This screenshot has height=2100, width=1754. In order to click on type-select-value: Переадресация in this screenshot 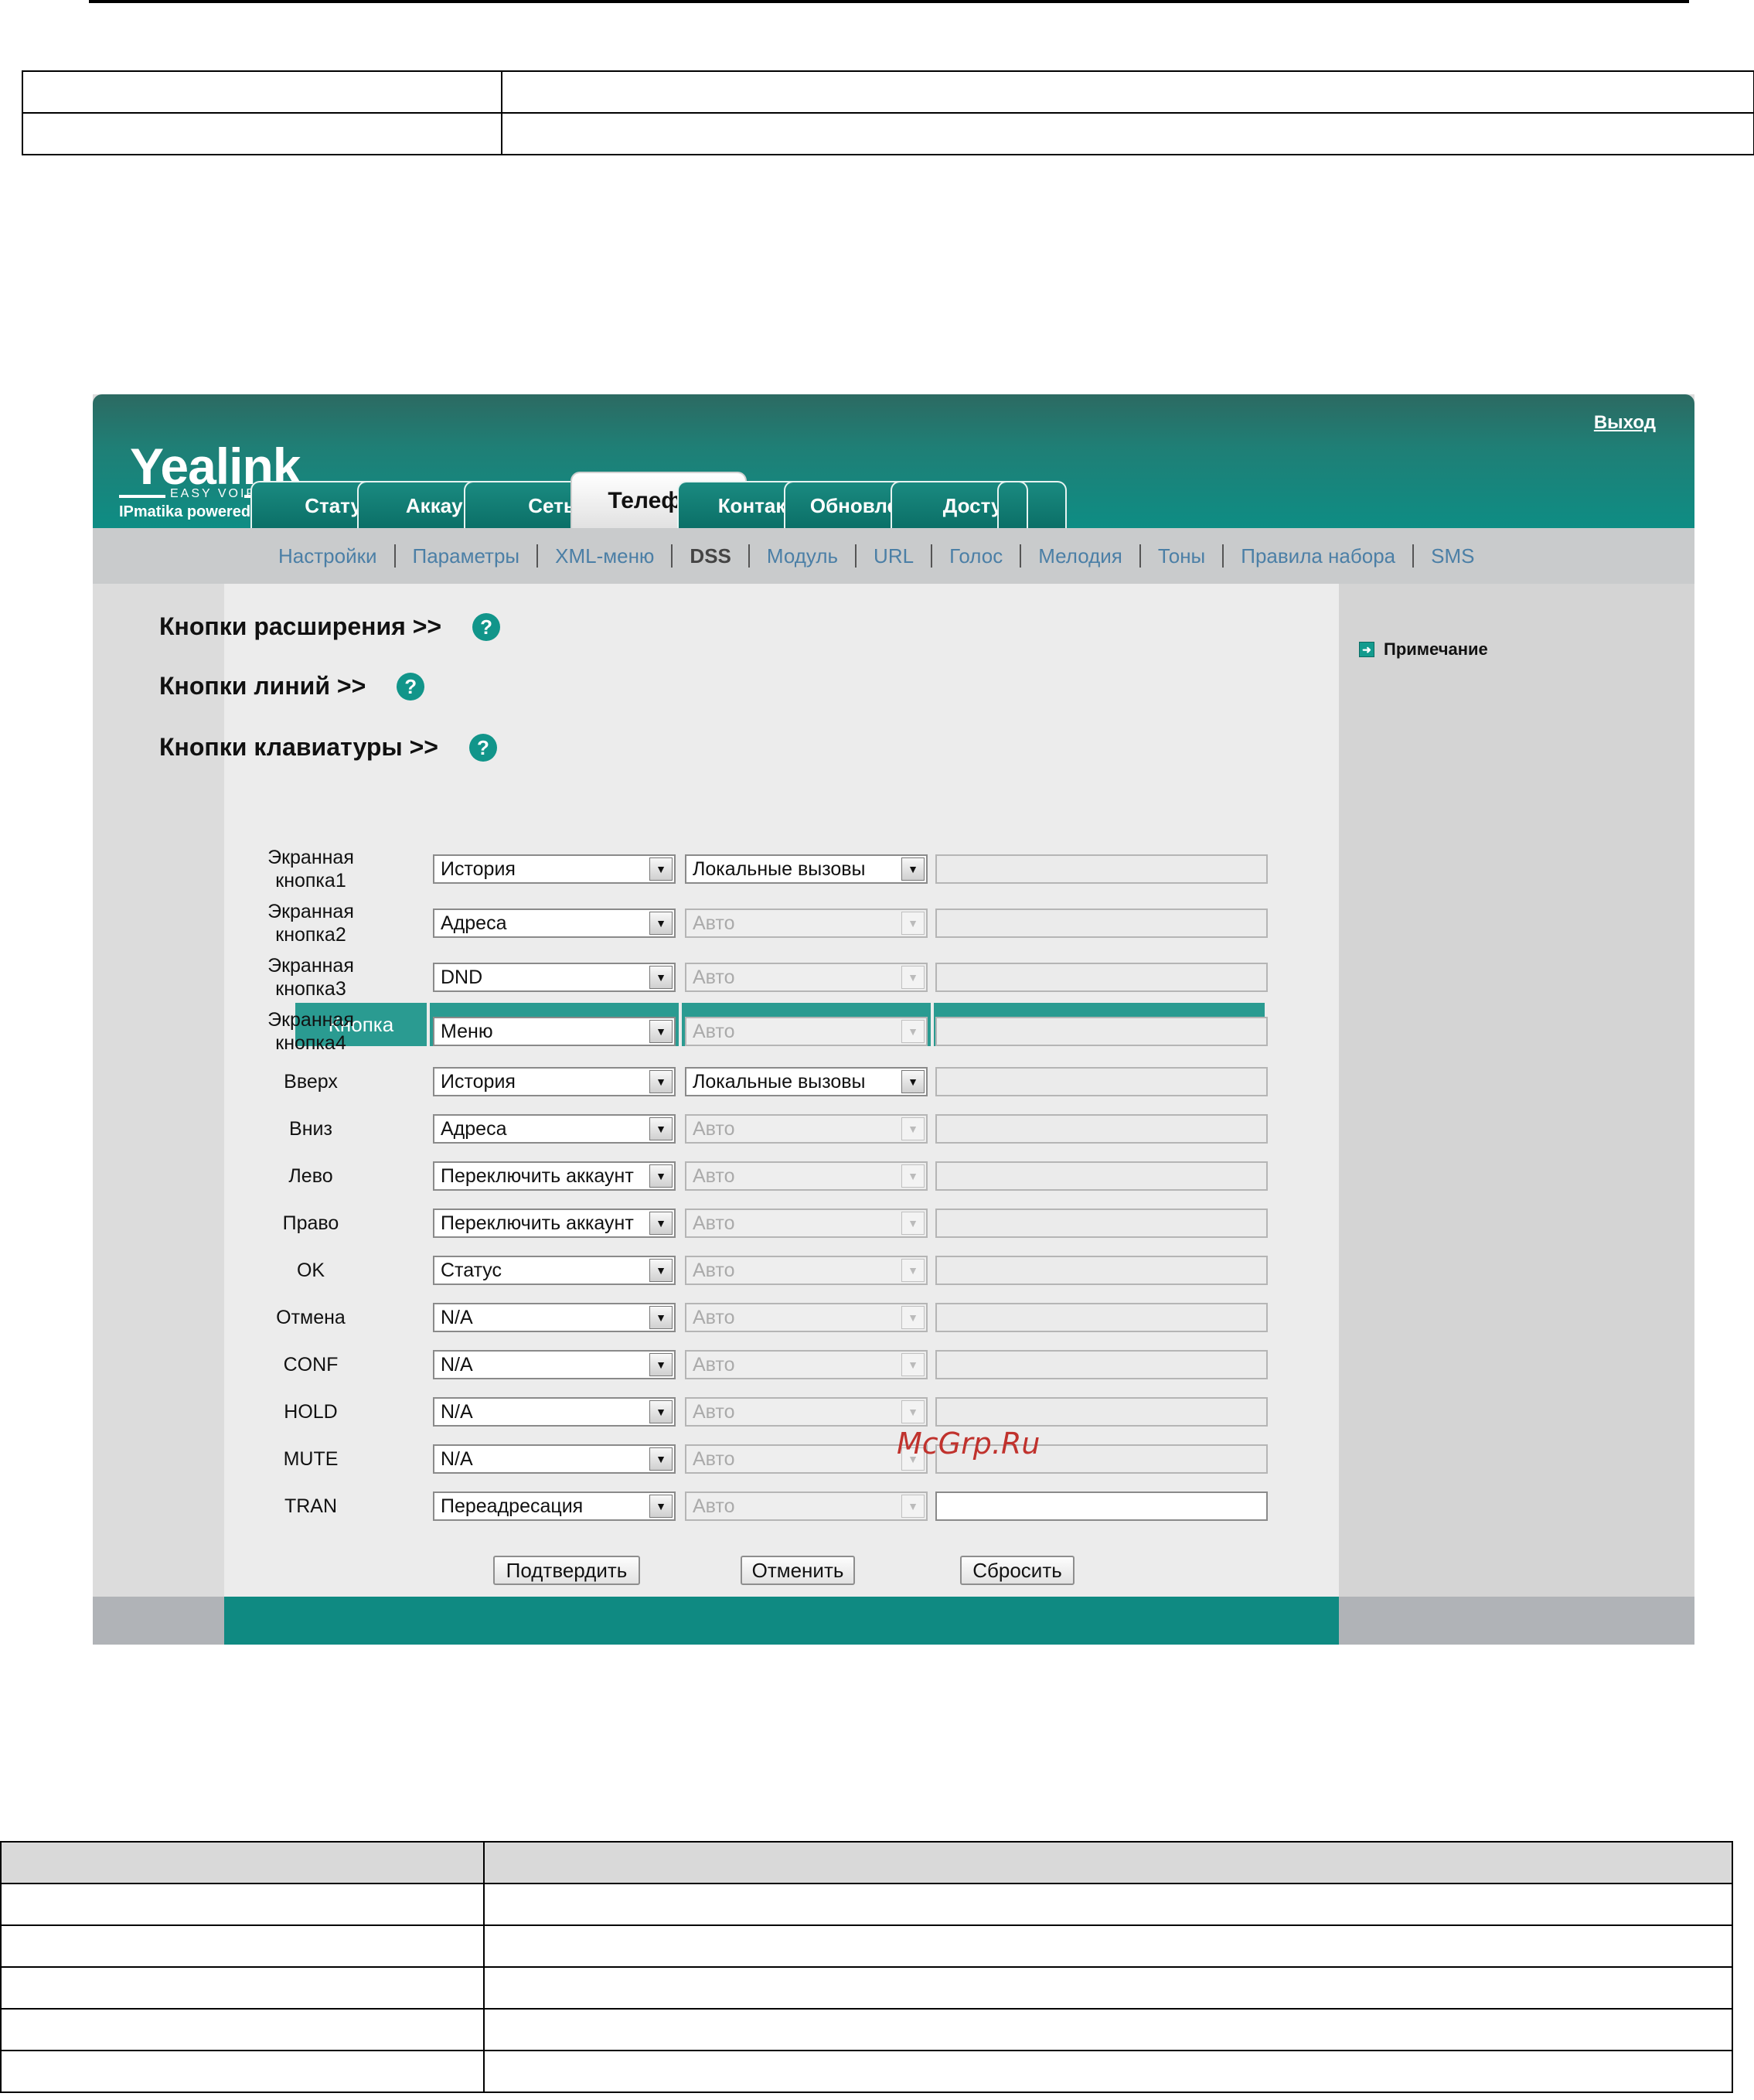, I will do `click(512, 1506)`.